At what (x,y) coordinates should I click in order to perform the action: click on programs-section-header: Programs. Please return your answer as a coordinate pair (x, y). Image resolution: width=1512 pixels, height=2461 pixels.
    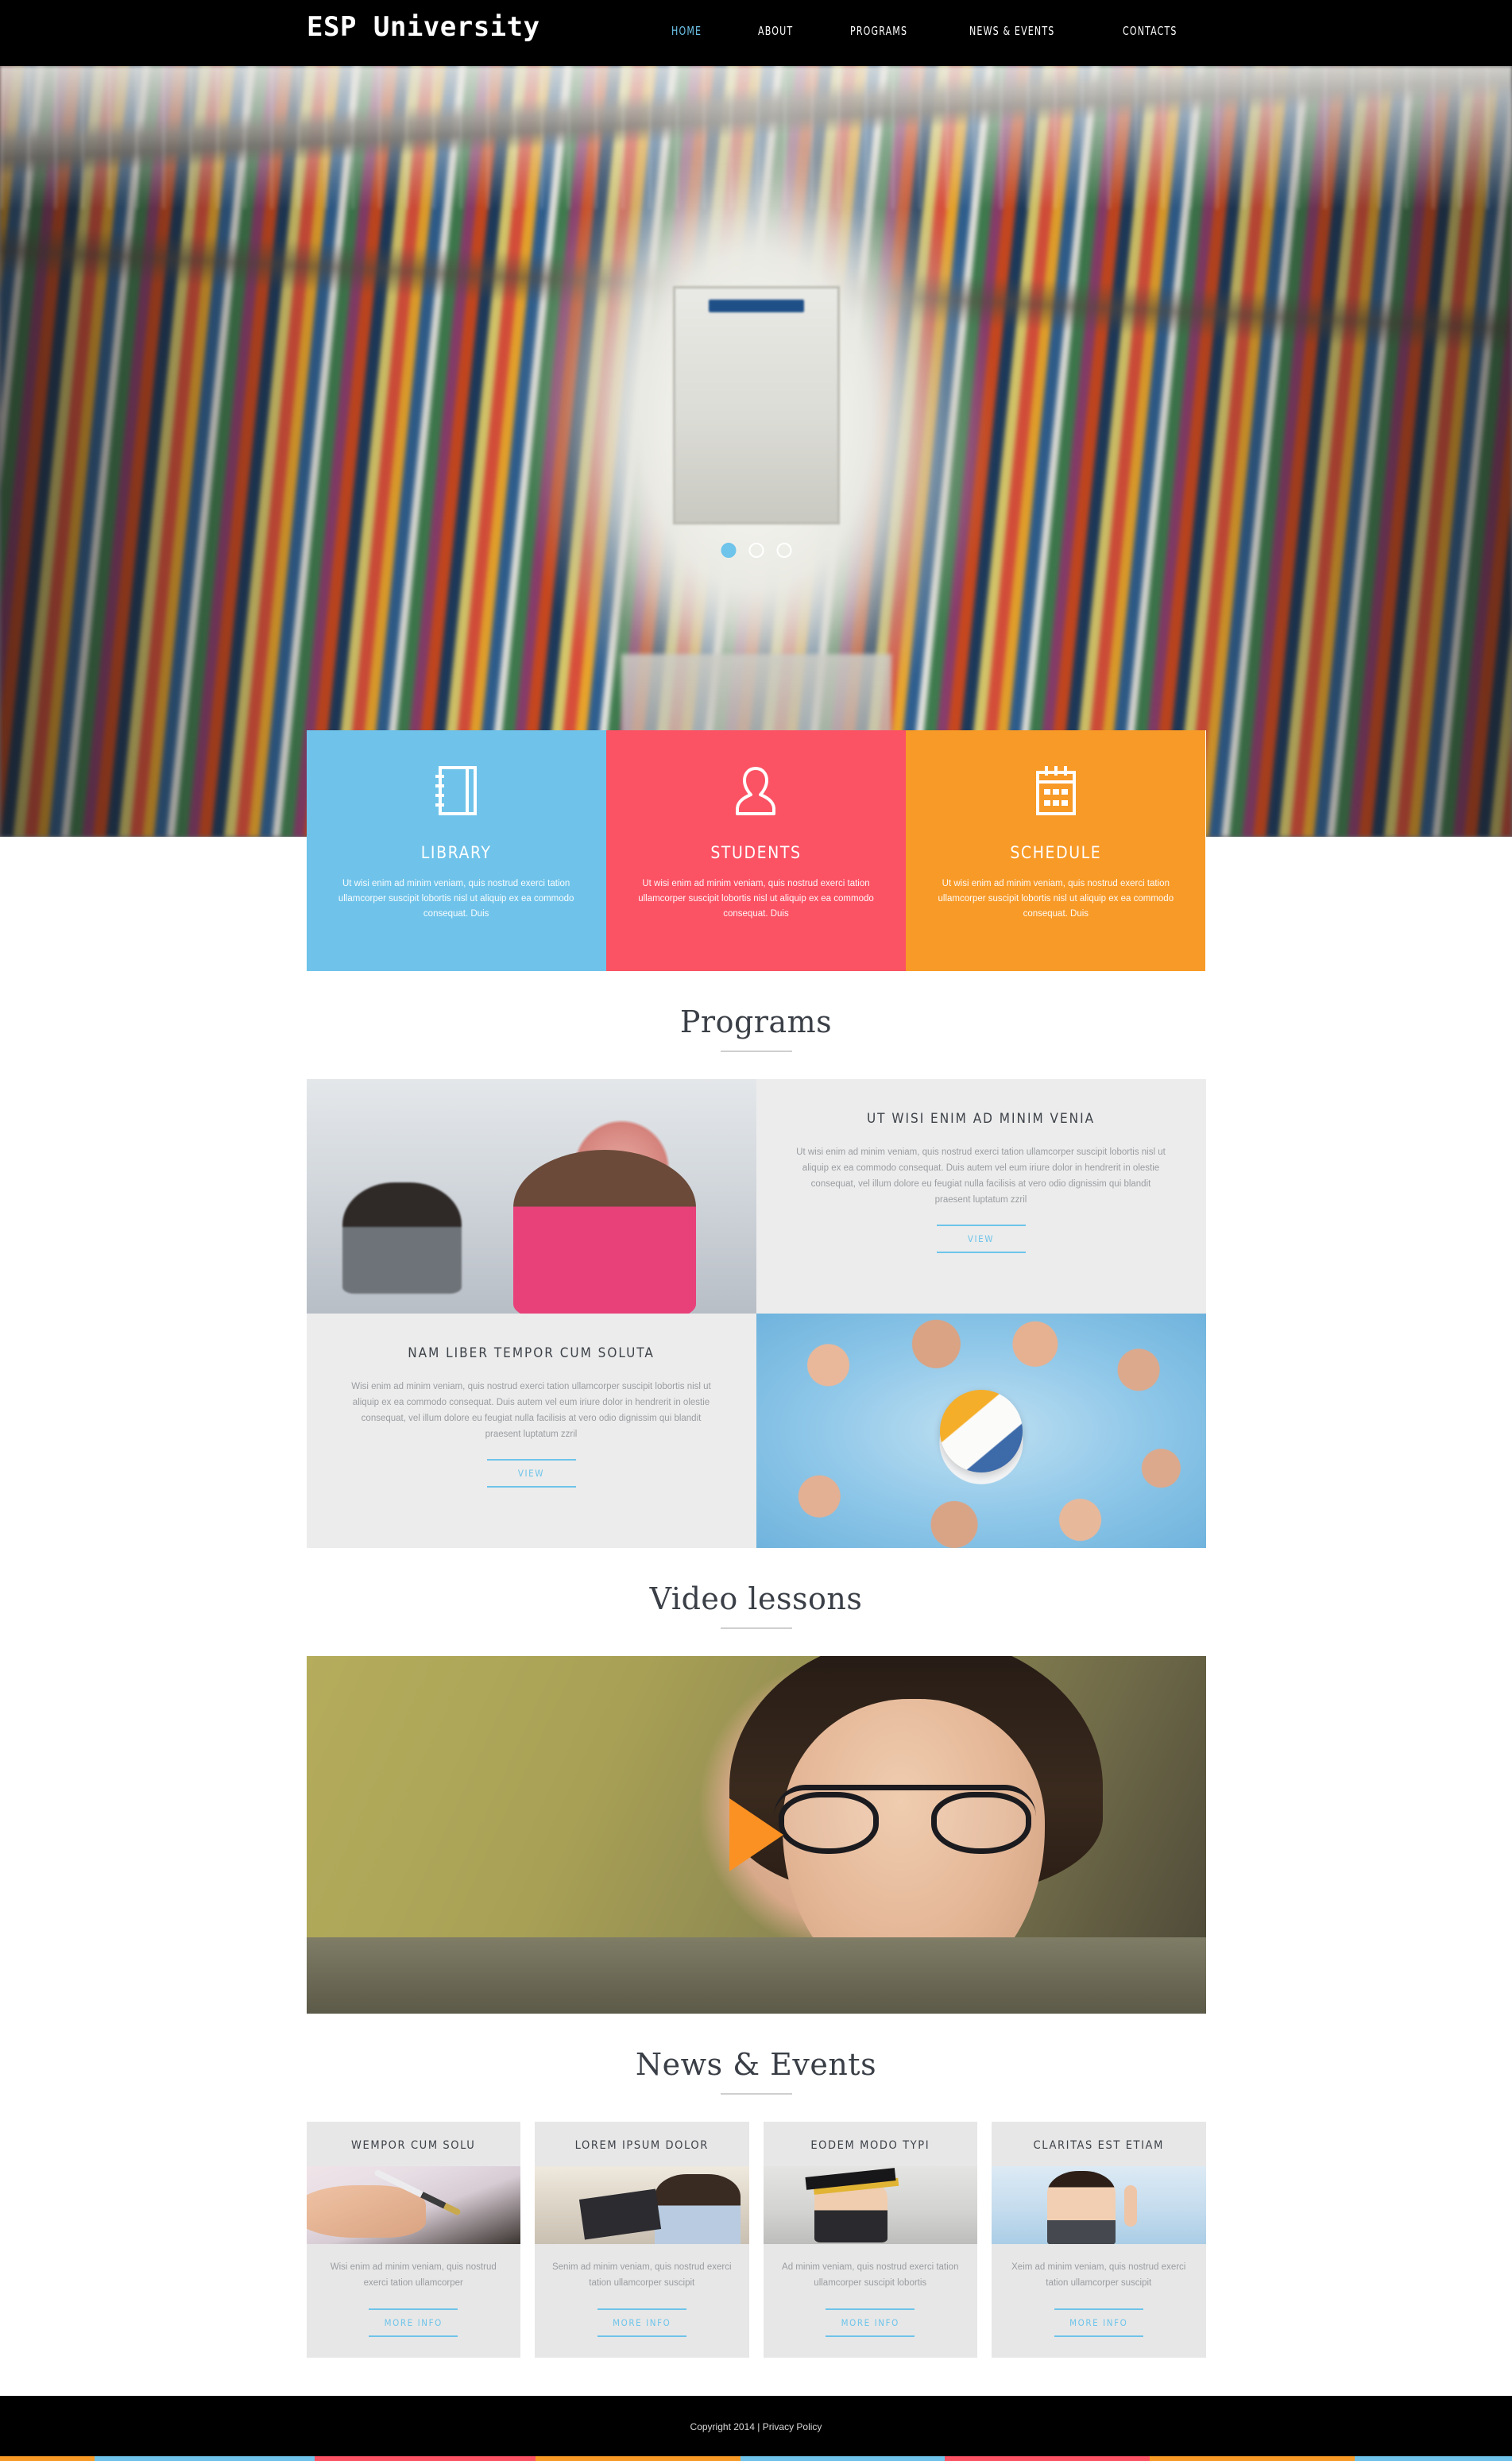
    Looking at the image, I should click on (756, 1025).